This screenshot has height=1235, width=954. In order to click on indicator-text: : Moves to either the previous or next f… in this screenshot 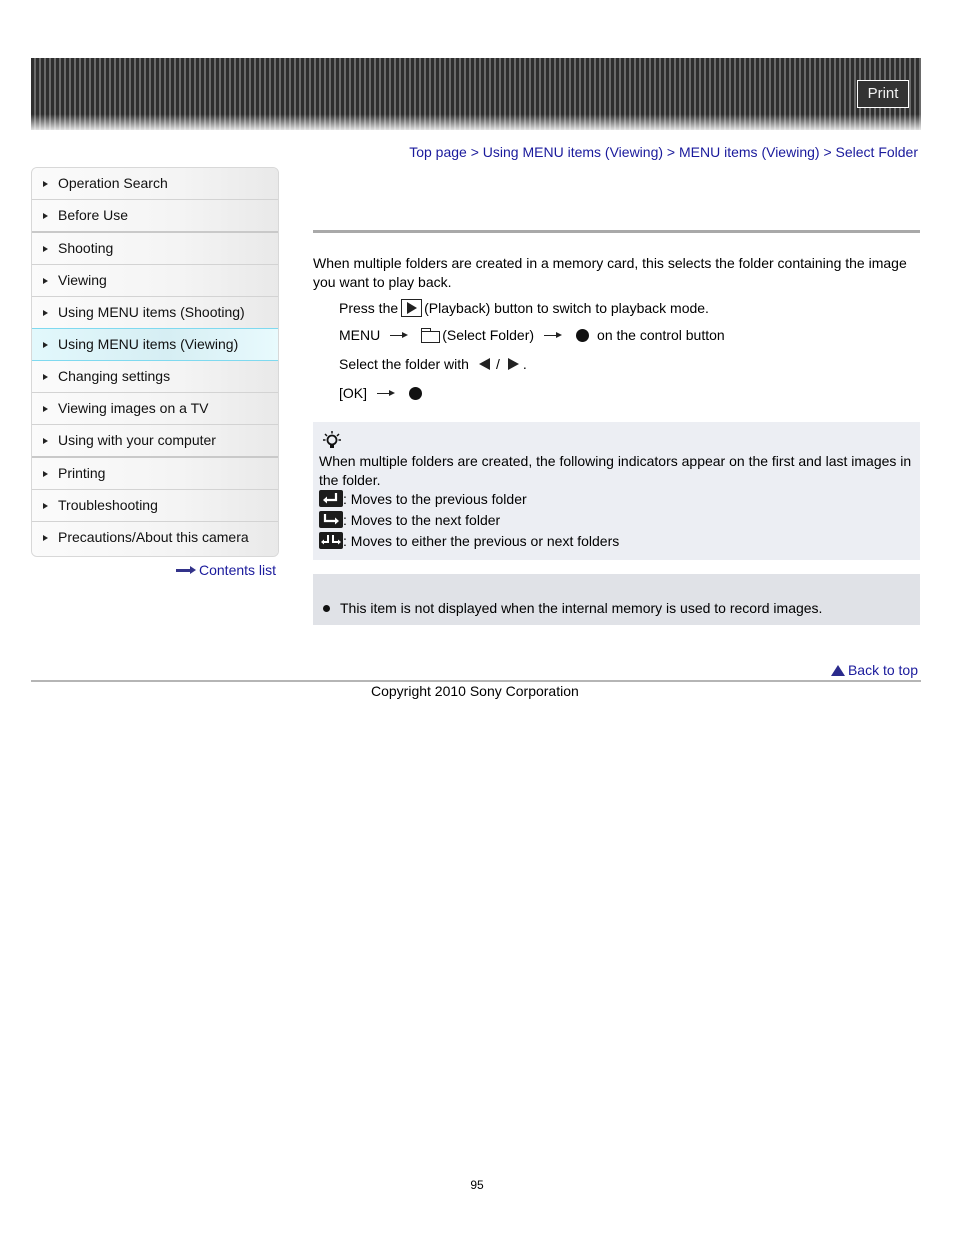, I will do `click(481, 540)`.